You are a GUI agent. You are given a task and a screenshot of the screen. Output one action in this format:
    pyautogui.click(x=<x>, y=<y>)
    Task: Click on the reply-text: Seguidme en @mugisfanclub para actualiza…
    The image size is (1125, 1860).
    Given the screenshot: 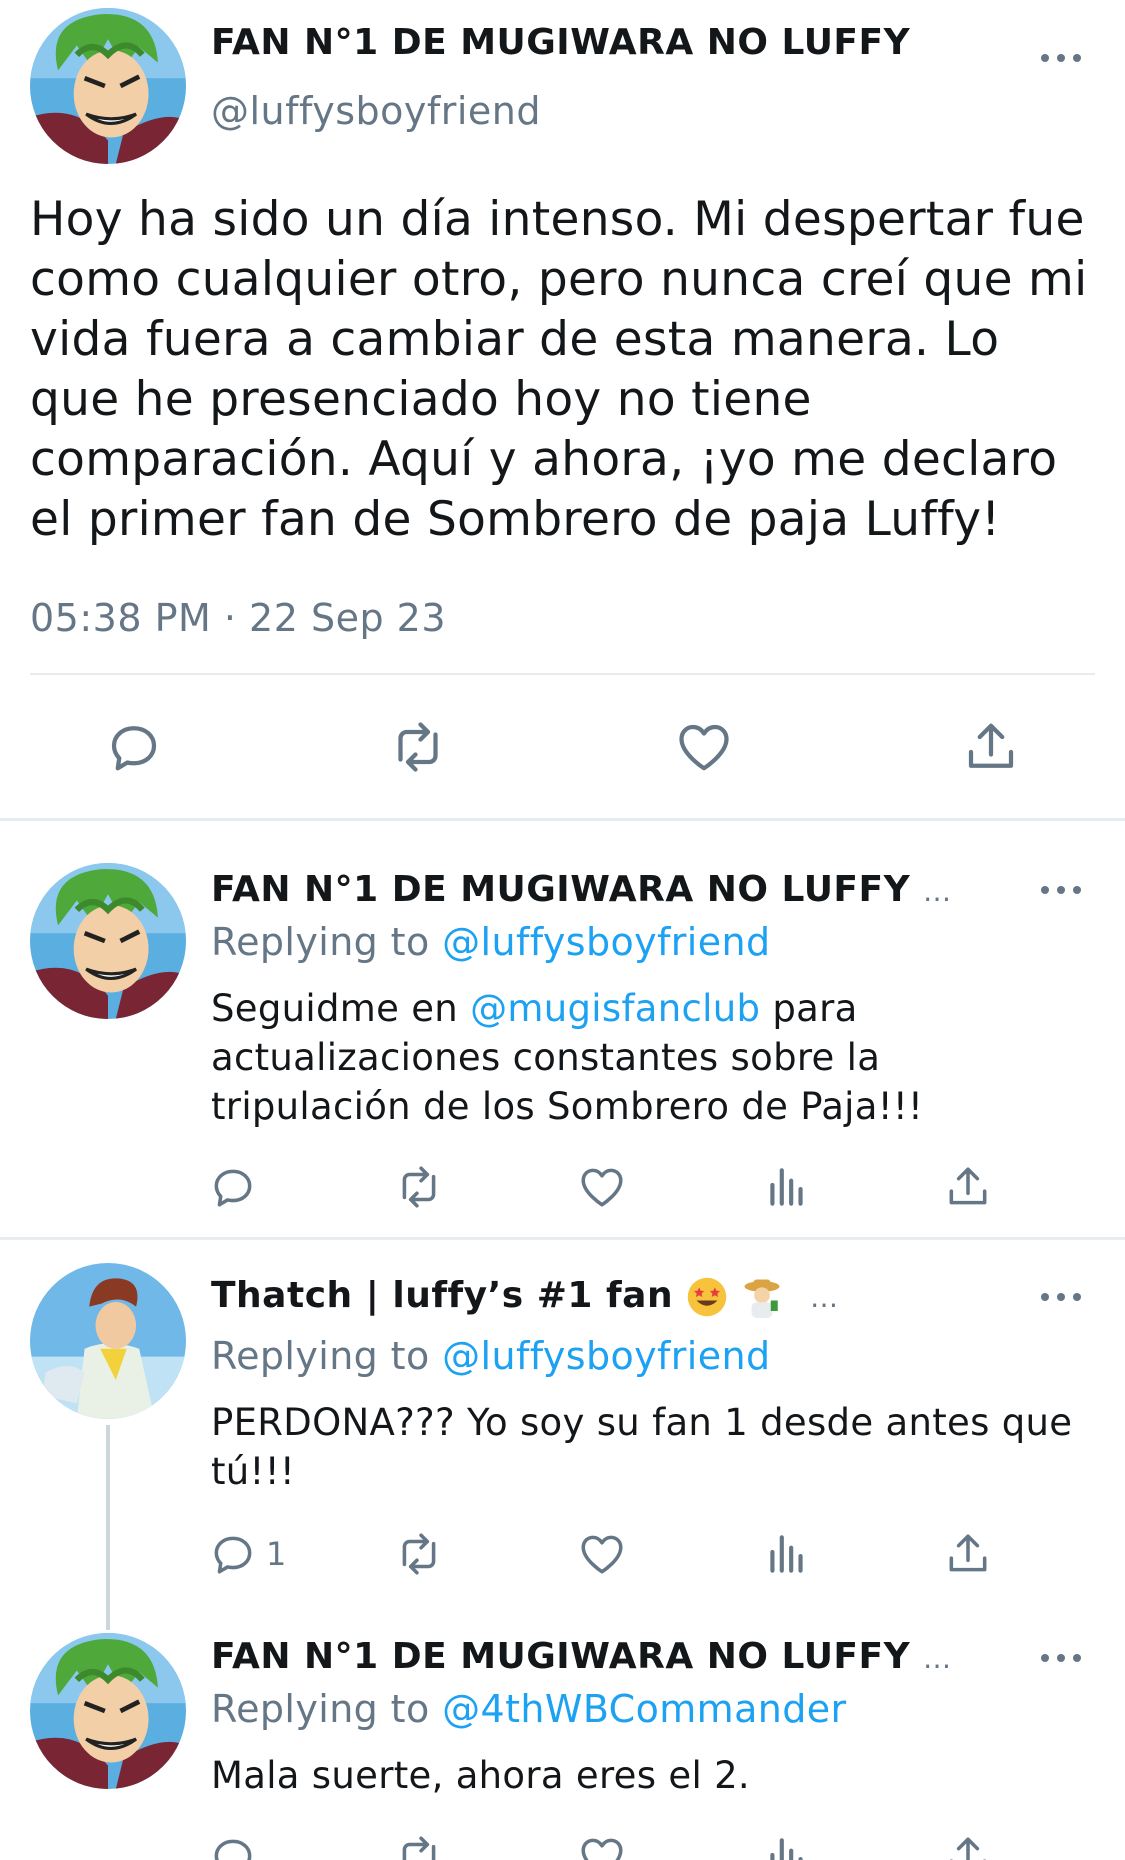 What is the action you would take?
    pyautogui.click(x=651, y=1057)
    